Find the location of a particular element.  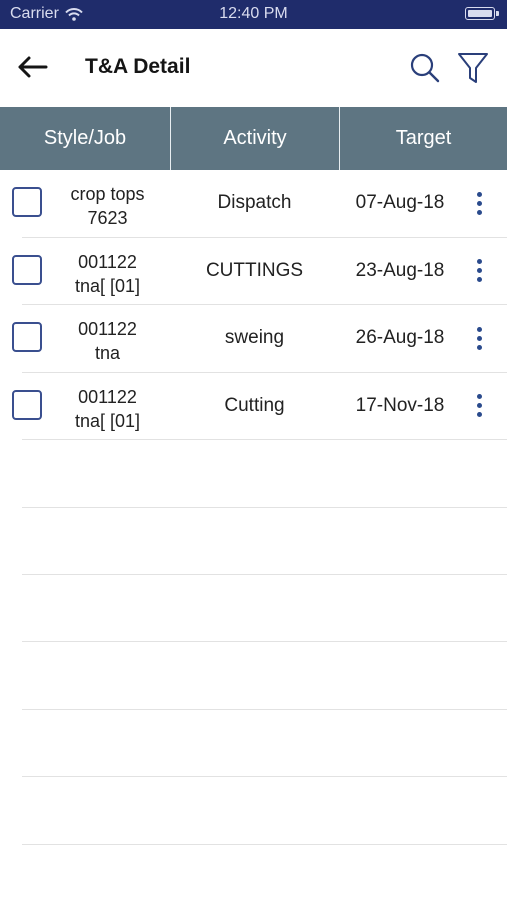

table-row: crop tops 7623 Dispatch 07-Aug-18 is located at coordinates (253, 204).